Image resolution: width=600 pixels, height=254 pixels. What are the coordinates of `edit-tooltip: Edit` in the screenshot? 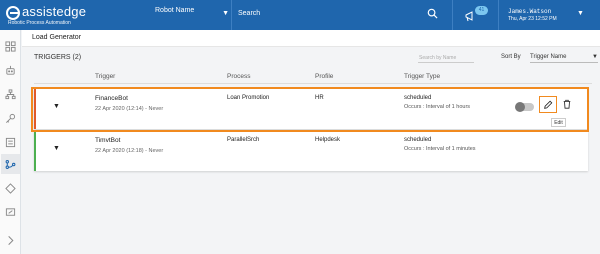 It's located at (558, 122).